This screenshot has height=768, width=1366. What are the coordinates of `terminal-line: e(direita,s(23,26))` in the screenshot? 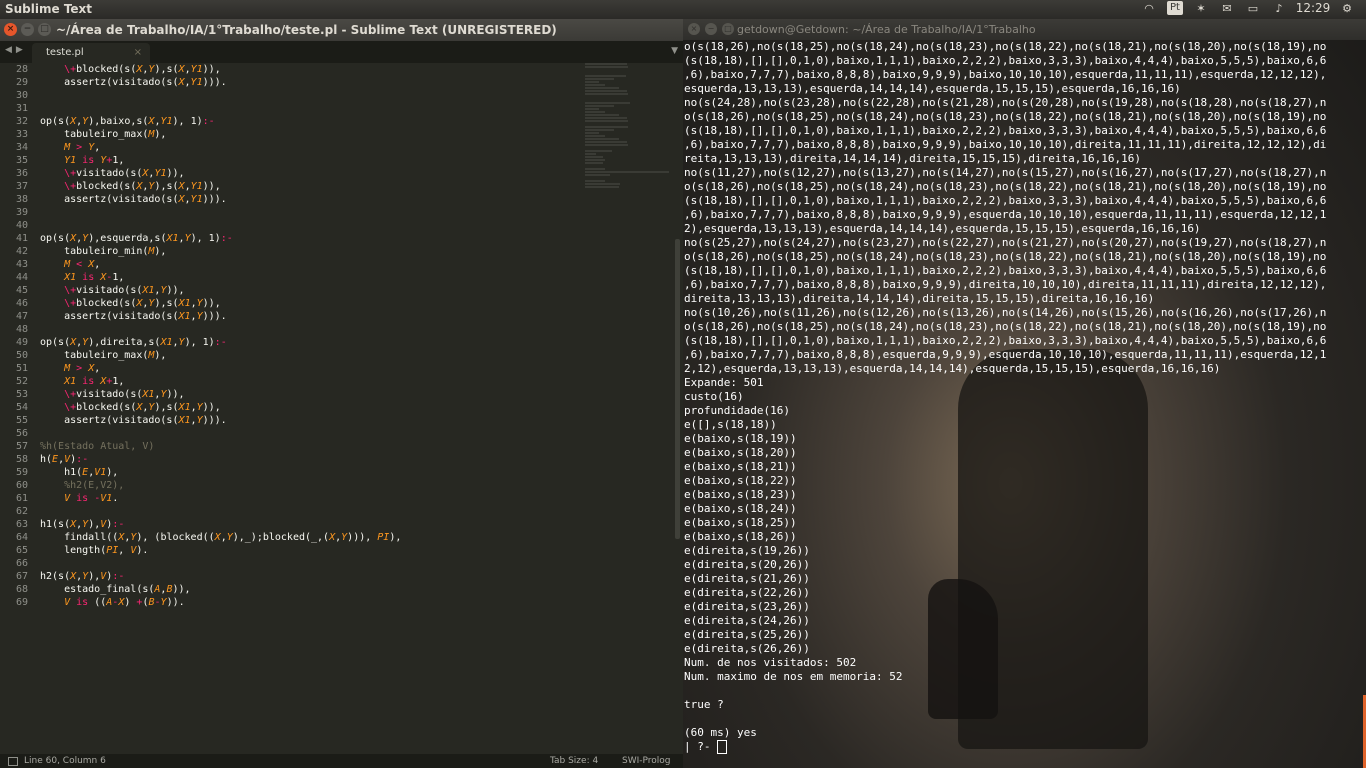 It's located at (747, 606).